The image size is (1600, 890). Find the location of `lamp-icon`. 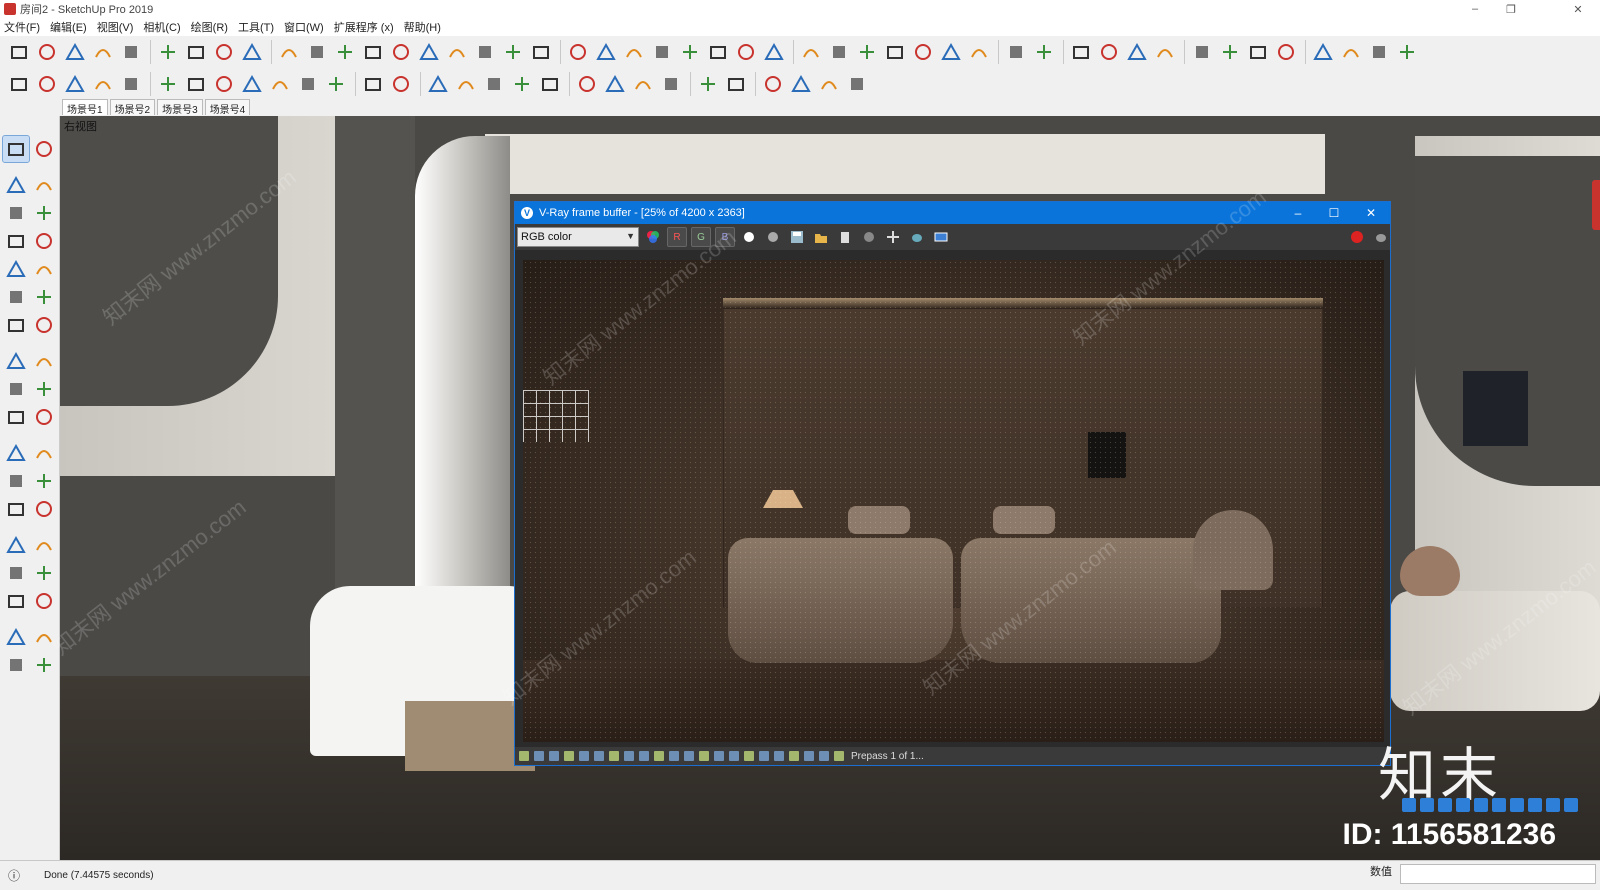

lamp-icon is located at coordinates (168, 84).